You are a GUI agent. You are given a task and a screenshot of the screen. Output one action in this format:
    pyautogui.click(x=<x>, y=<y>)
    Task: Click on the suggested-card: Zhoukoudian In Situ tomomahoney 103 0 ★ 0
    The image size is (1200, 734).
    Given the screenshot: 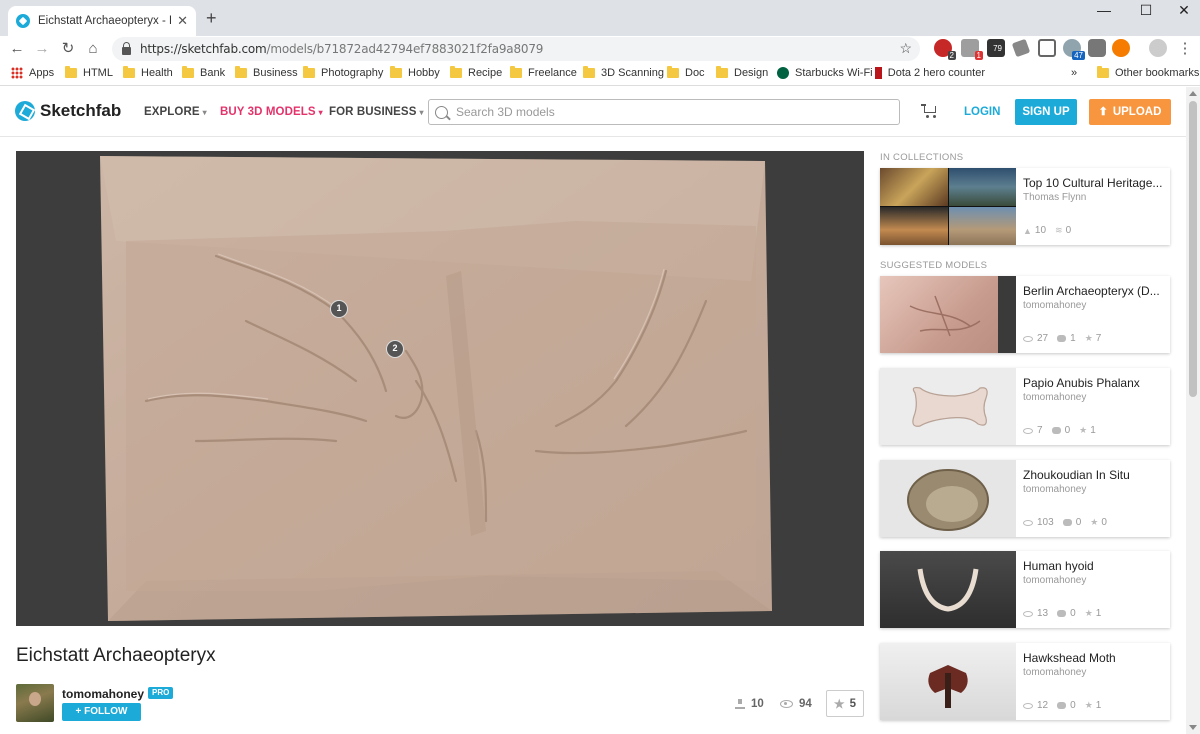 What is the action you would take?
    pyautogui.click(x=1025, y=498)
    